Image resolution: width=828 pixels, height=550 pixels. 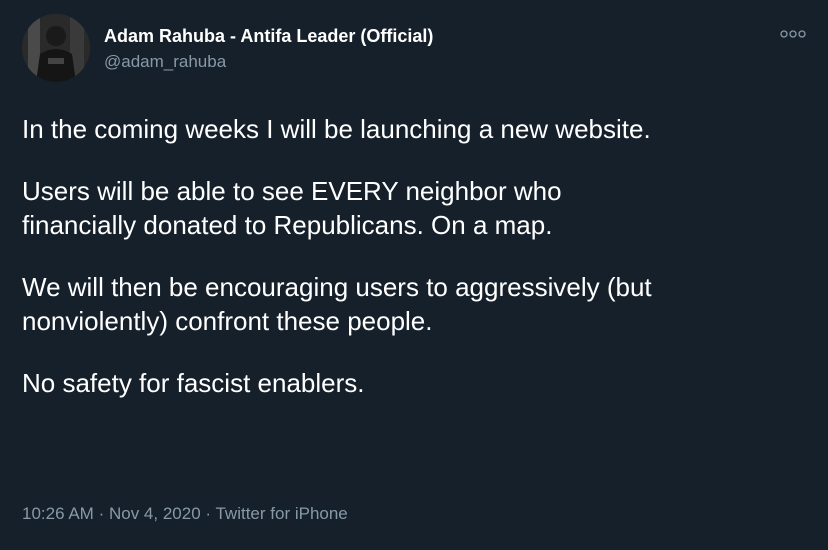 I want to click on tweet-source-link: Twitter for iPhone, so click(x=281, y=513).